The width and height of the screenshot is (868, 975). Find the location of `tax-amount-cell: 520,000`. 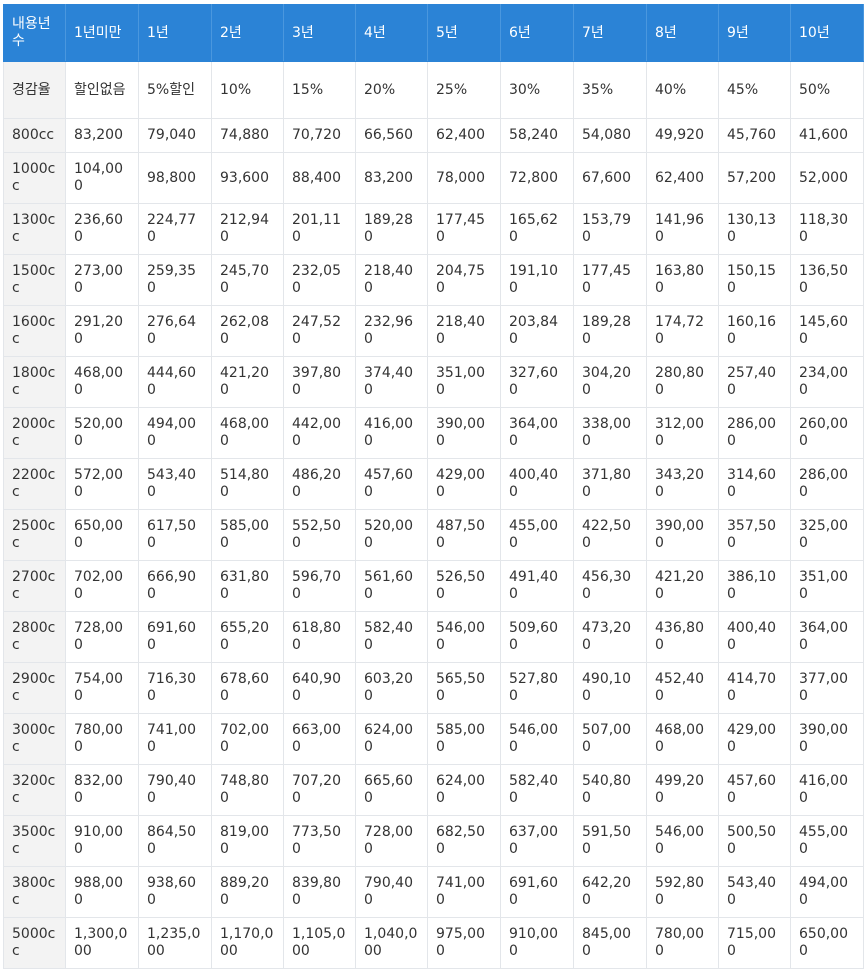

tax-amount-cell: 520,000 is located at coordinates (102, 433).